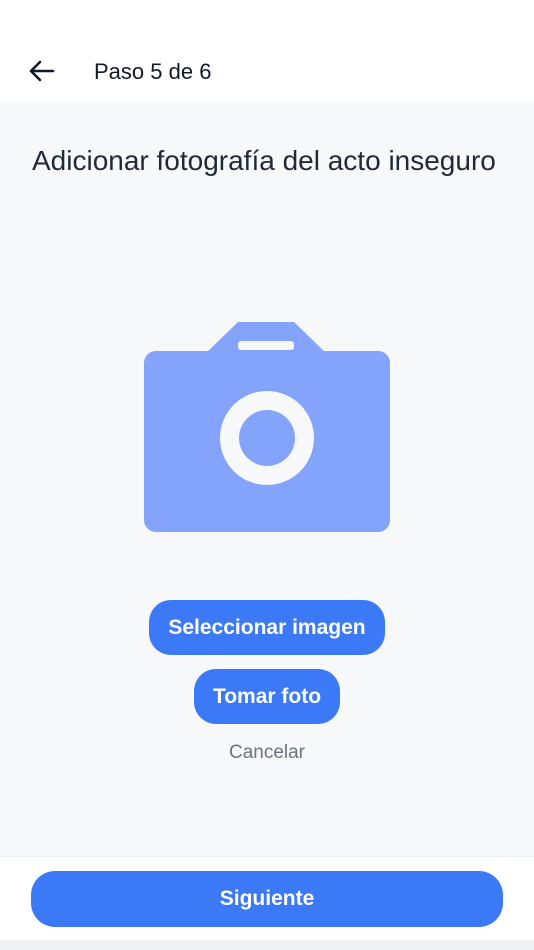 The height and width of the screenshot is (950, 534). I want to click on page-title: Adicionar fotografía del acto inseguro, so click(264, 160).